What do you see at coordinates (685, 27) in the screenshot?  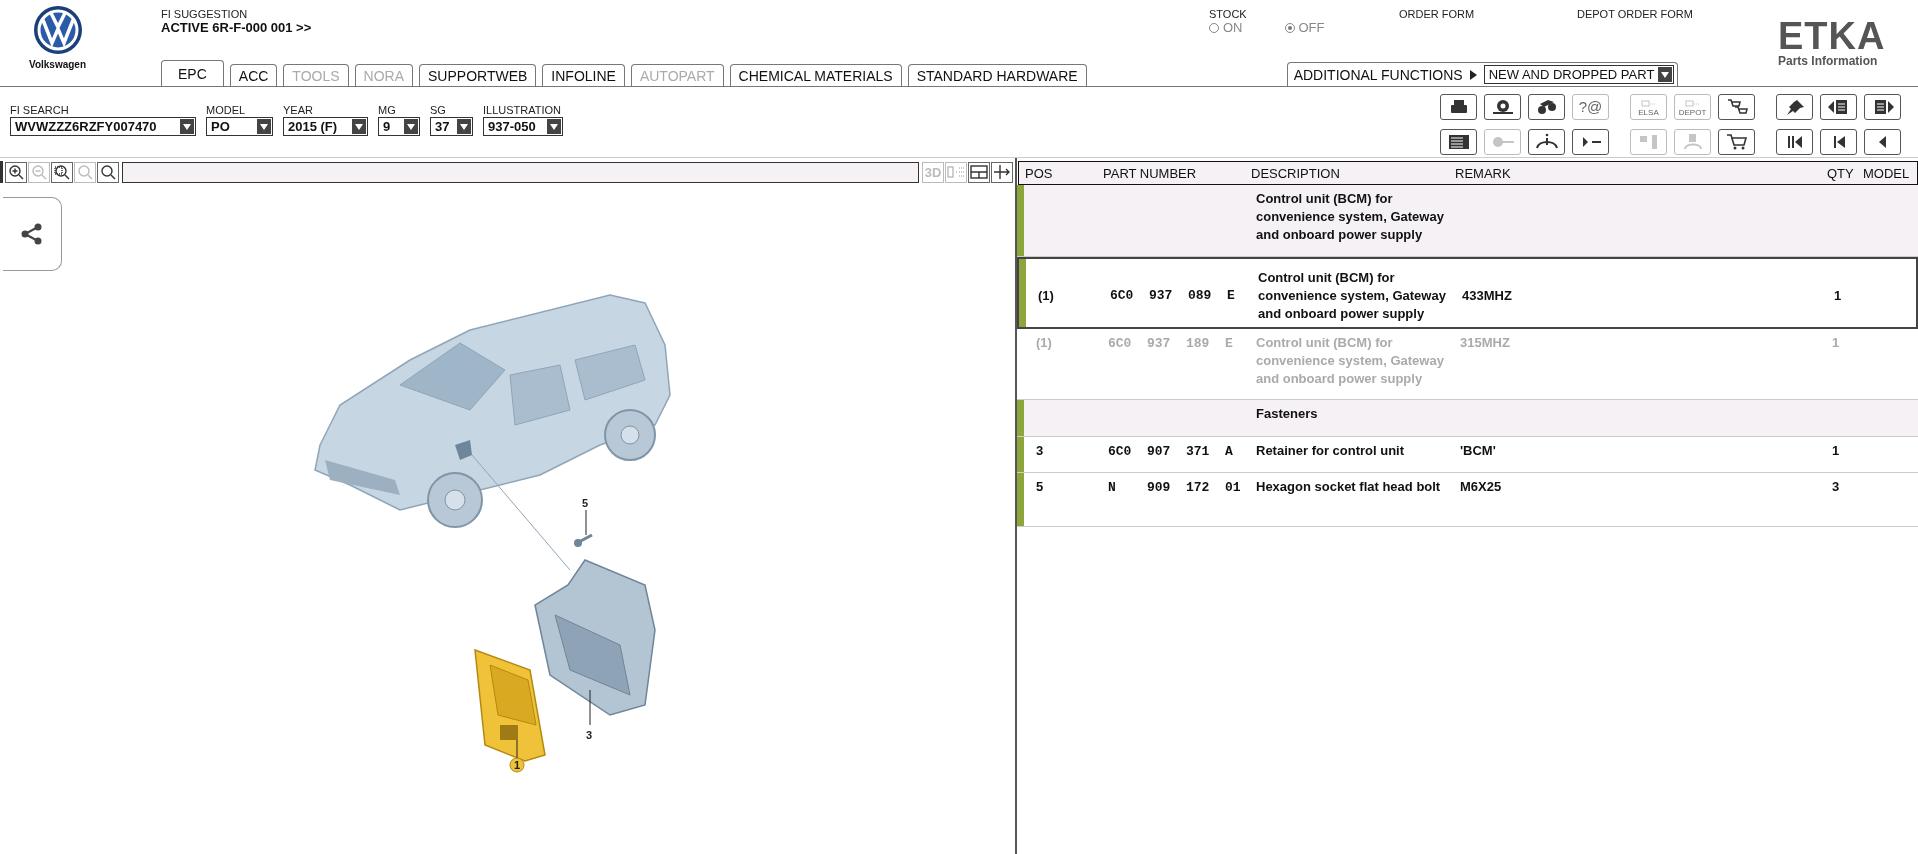 I see `fi-suggestion-link: ACTIVE 6R-F-000 001 >>` at bounding box center [685, 27].